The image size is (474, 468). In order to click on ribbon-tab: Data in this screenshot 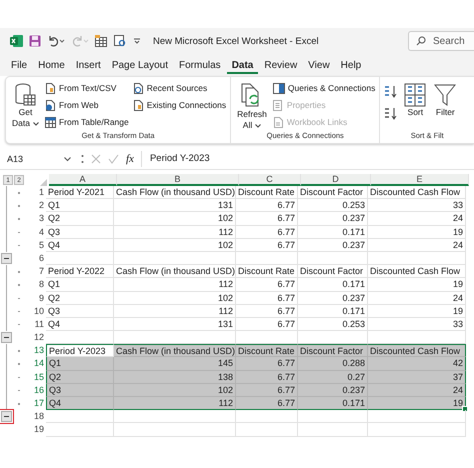, I will do `click(242, 66)`.